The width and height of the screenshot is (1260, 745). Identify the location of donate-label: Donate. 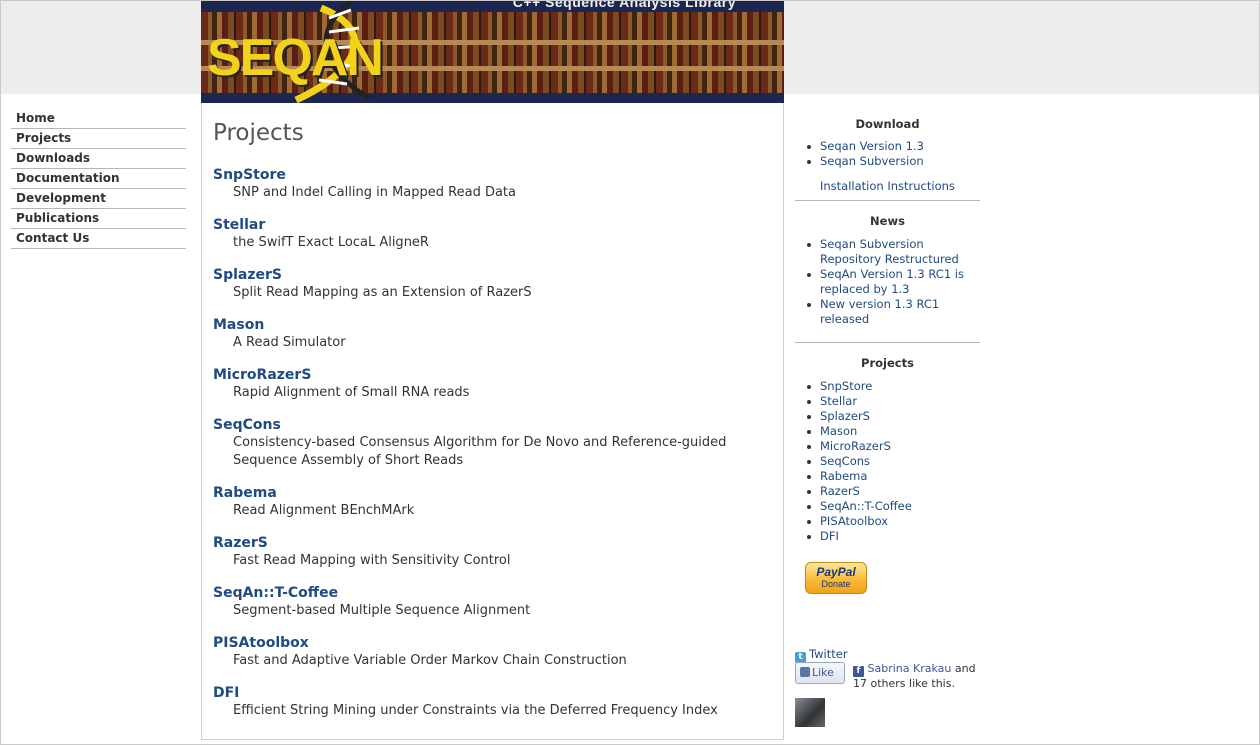
(836, 584).